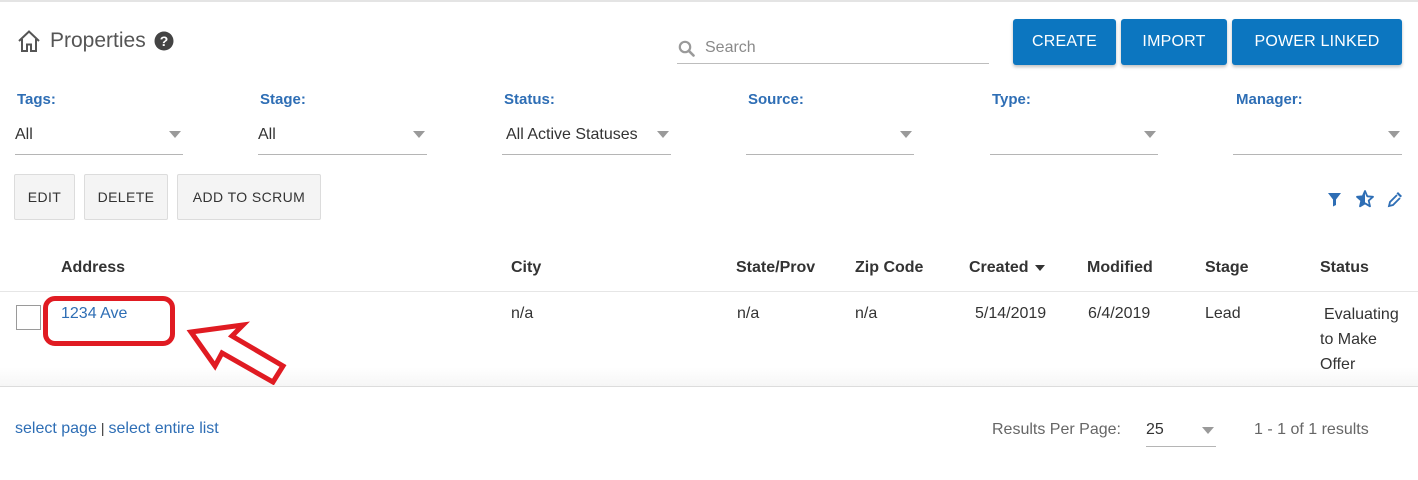 This screenshot has width=1418, height=480. What do you see at coordinates (1344, 268) in the screenshot?
I see `column-header-status: Status` at bounding box center [1344, 268].